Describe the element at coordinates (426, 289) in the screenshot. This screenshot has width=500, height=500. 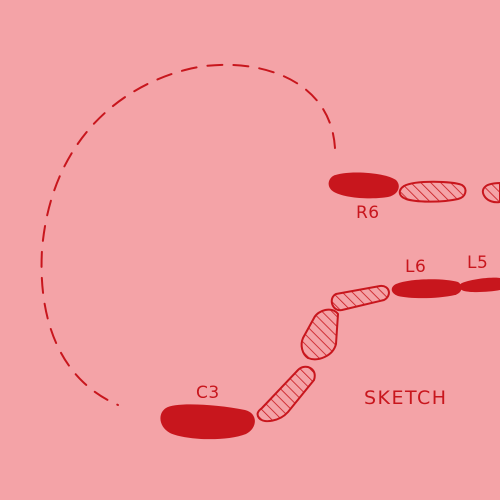
I see `segment-l6` at that location.